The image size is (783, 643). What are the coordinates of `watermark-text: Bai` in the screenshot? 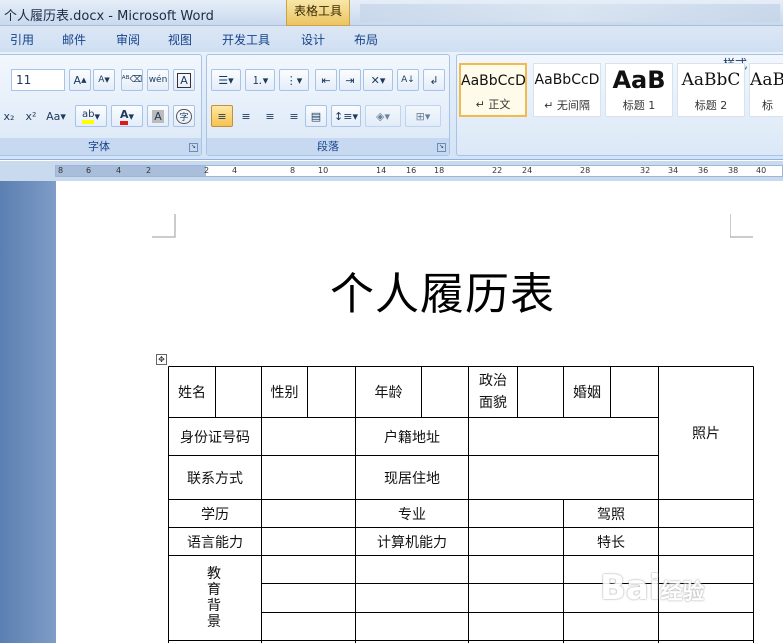 It's located at (630, 588).